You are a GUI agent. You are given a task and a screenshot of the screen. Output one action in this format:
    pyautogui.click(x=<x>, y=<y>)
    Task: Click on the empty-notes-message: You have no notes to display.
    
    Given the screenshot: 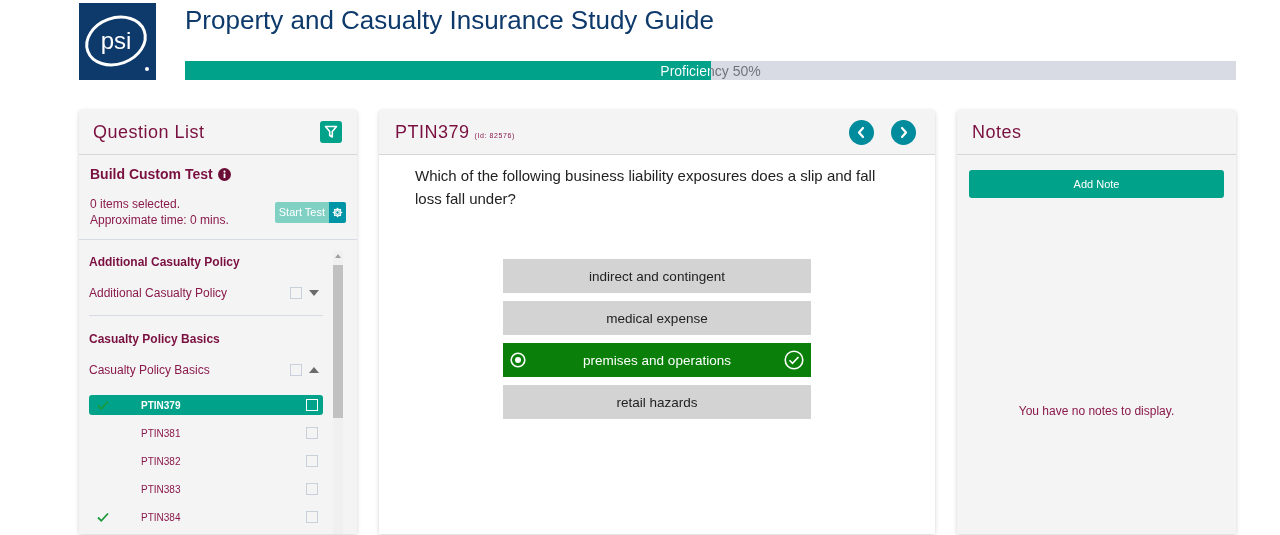 What is the action you would take?
    pyautogui.click(x=1096, y=411)
    